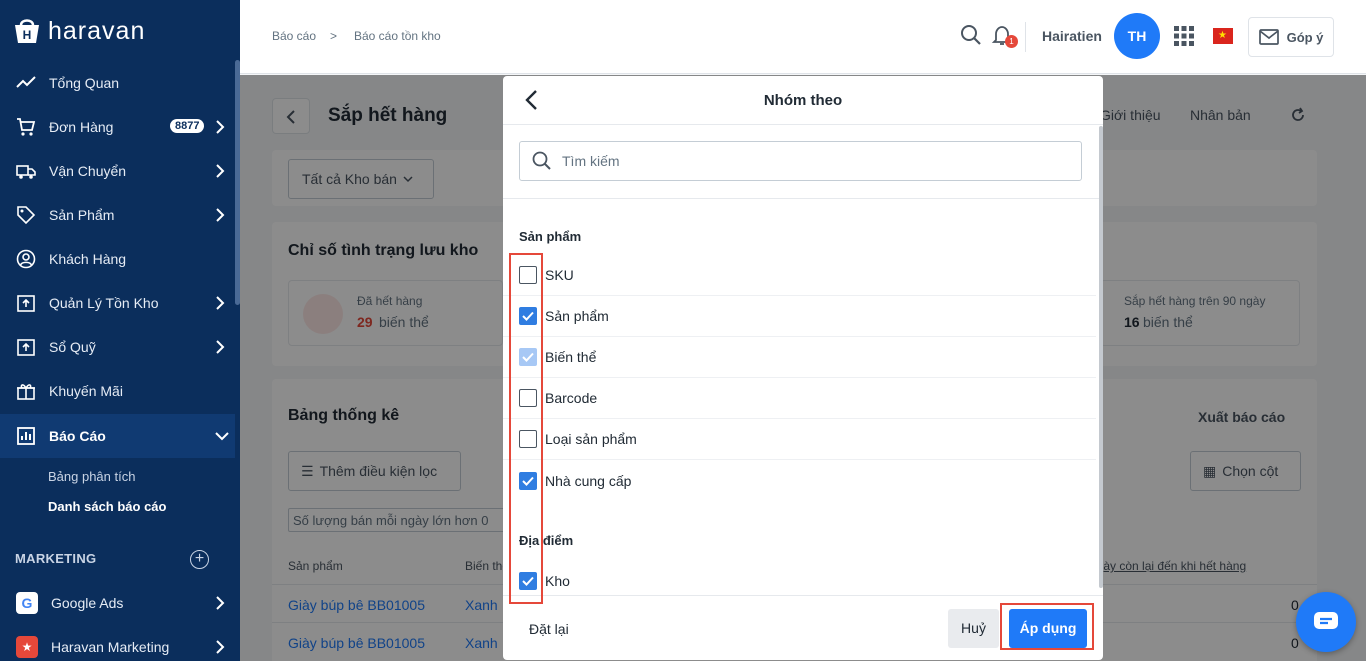 This screenshot has width=1366, height=661. Describe the element at coordinates (187, 126) in the screenshot. I see `orders-count-badge: 8877` at that location.